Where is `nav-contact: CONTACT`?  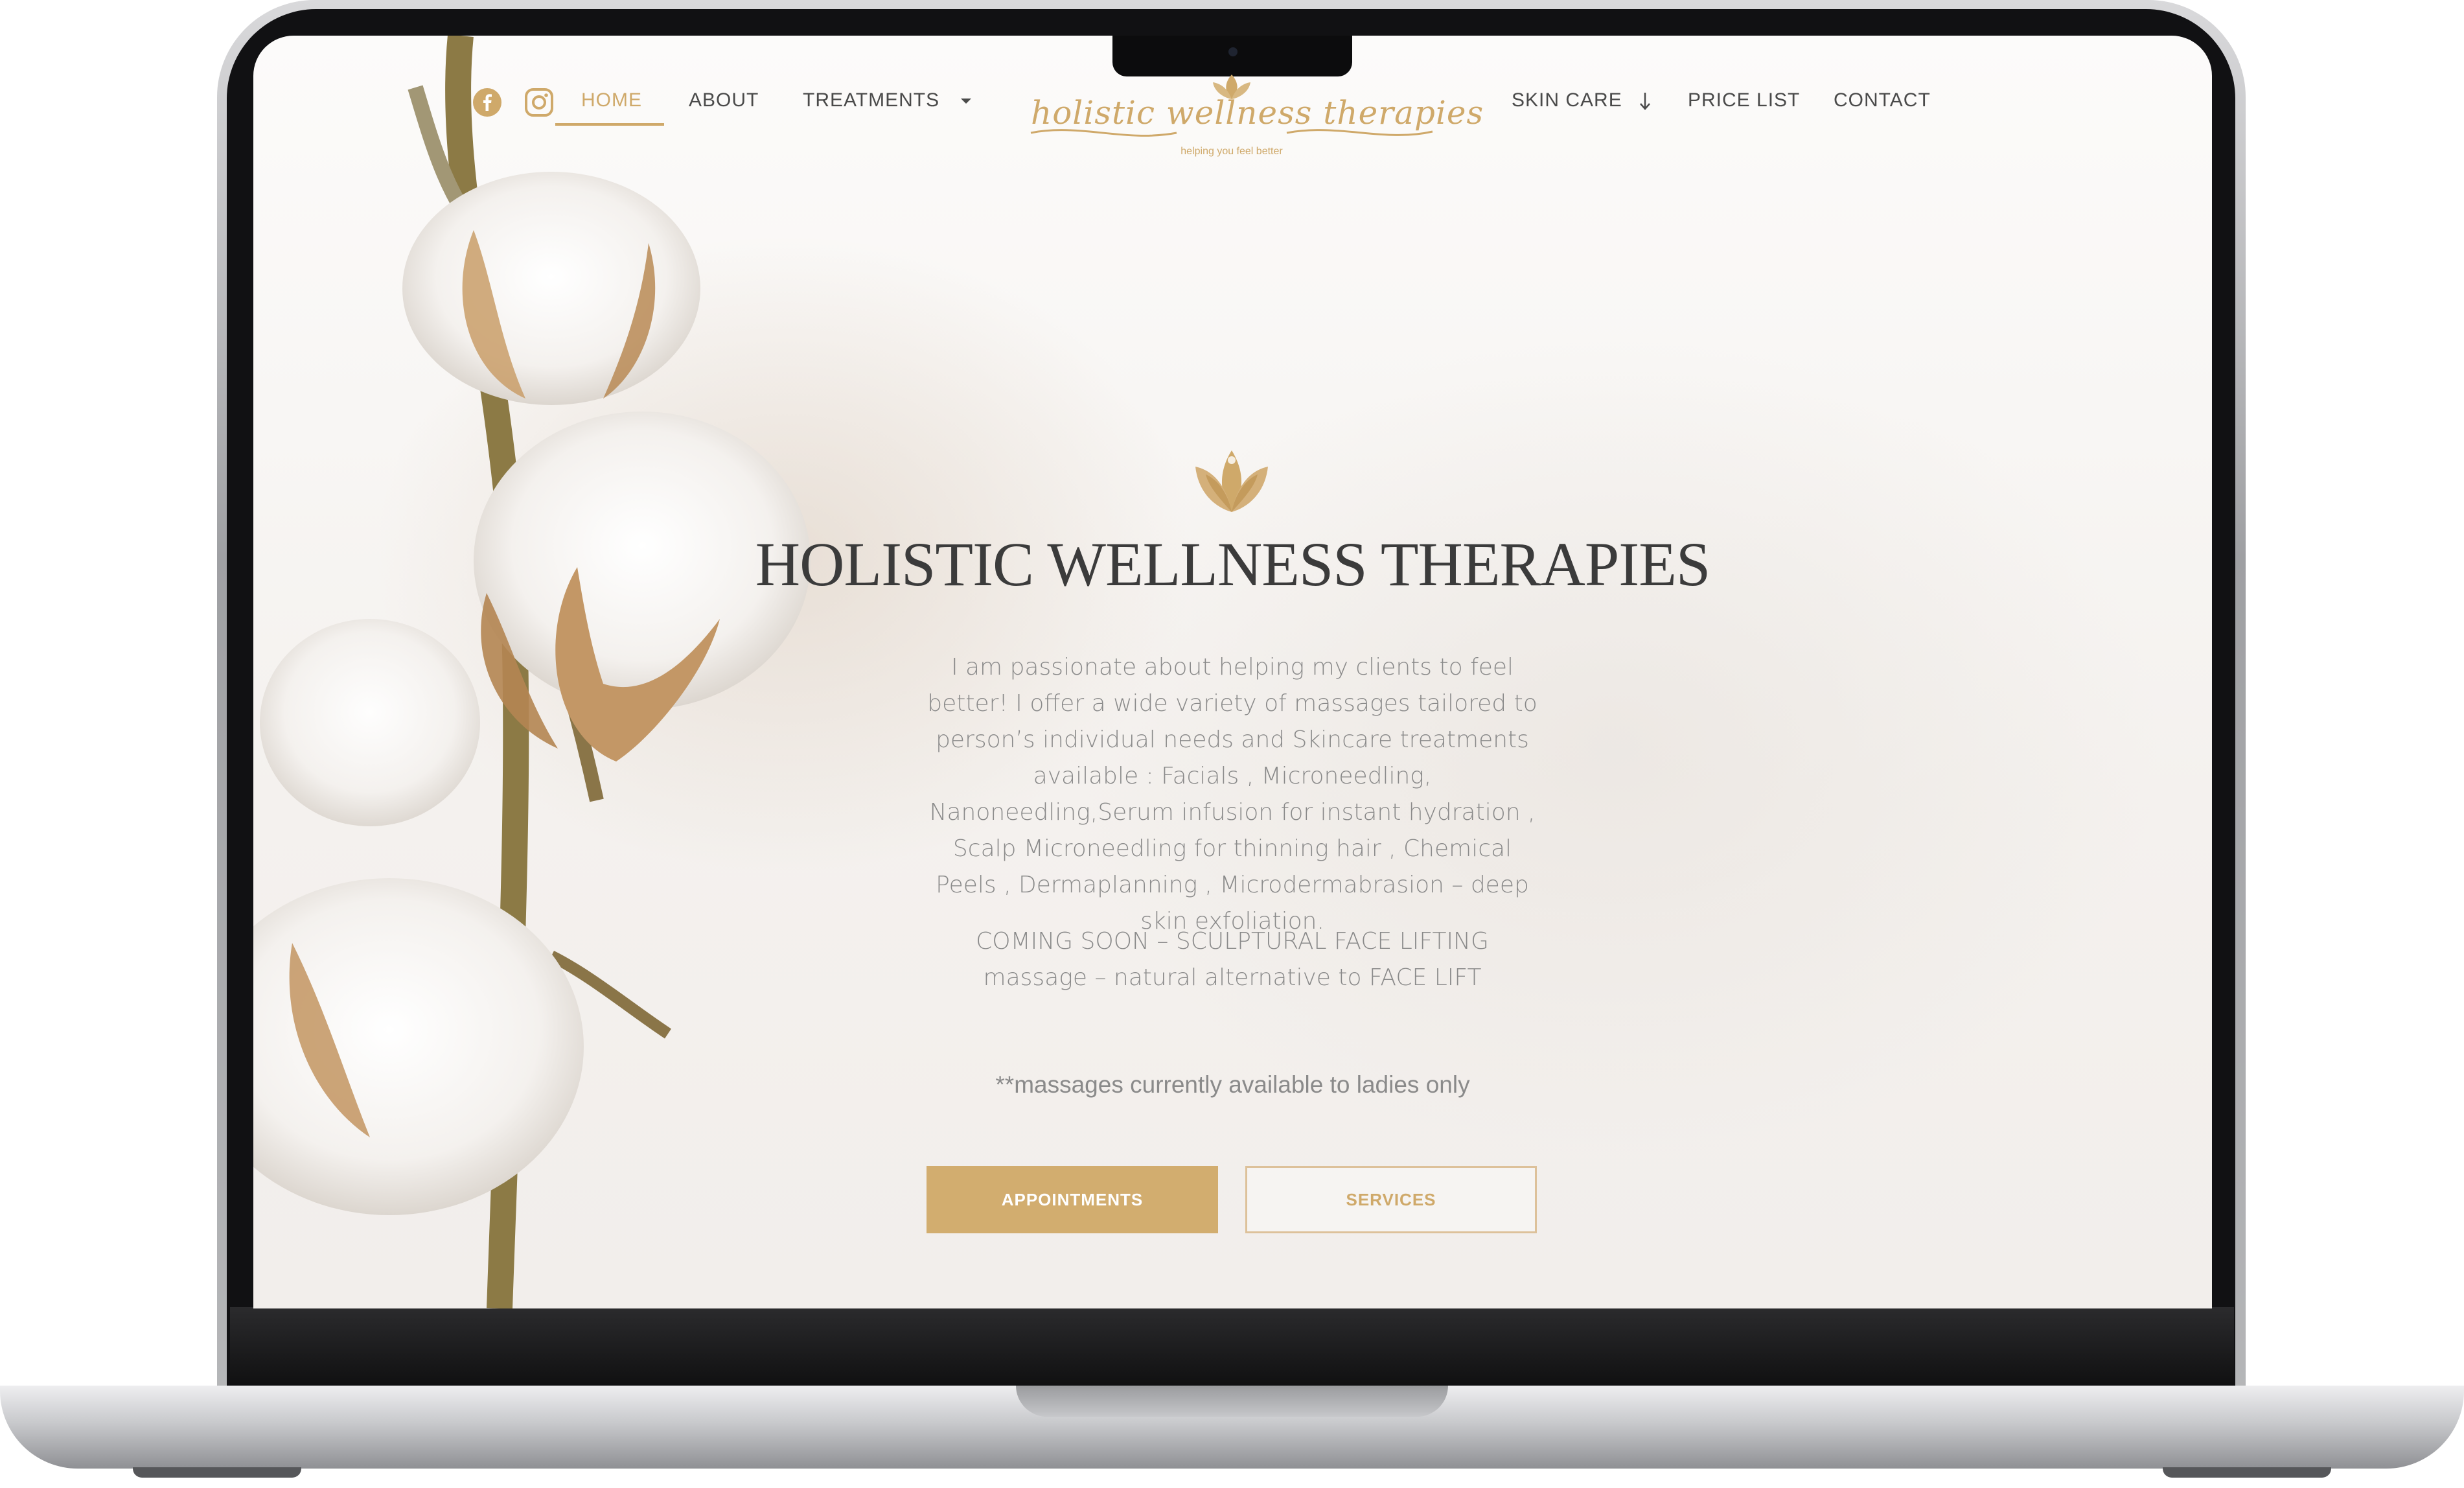 nav-contact: CONTACT is located at coordinates (1882, 100).